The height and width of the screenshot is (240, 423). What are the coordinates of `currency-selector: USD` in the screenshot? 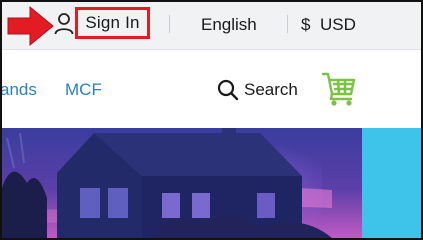 It's located at (338, 25).